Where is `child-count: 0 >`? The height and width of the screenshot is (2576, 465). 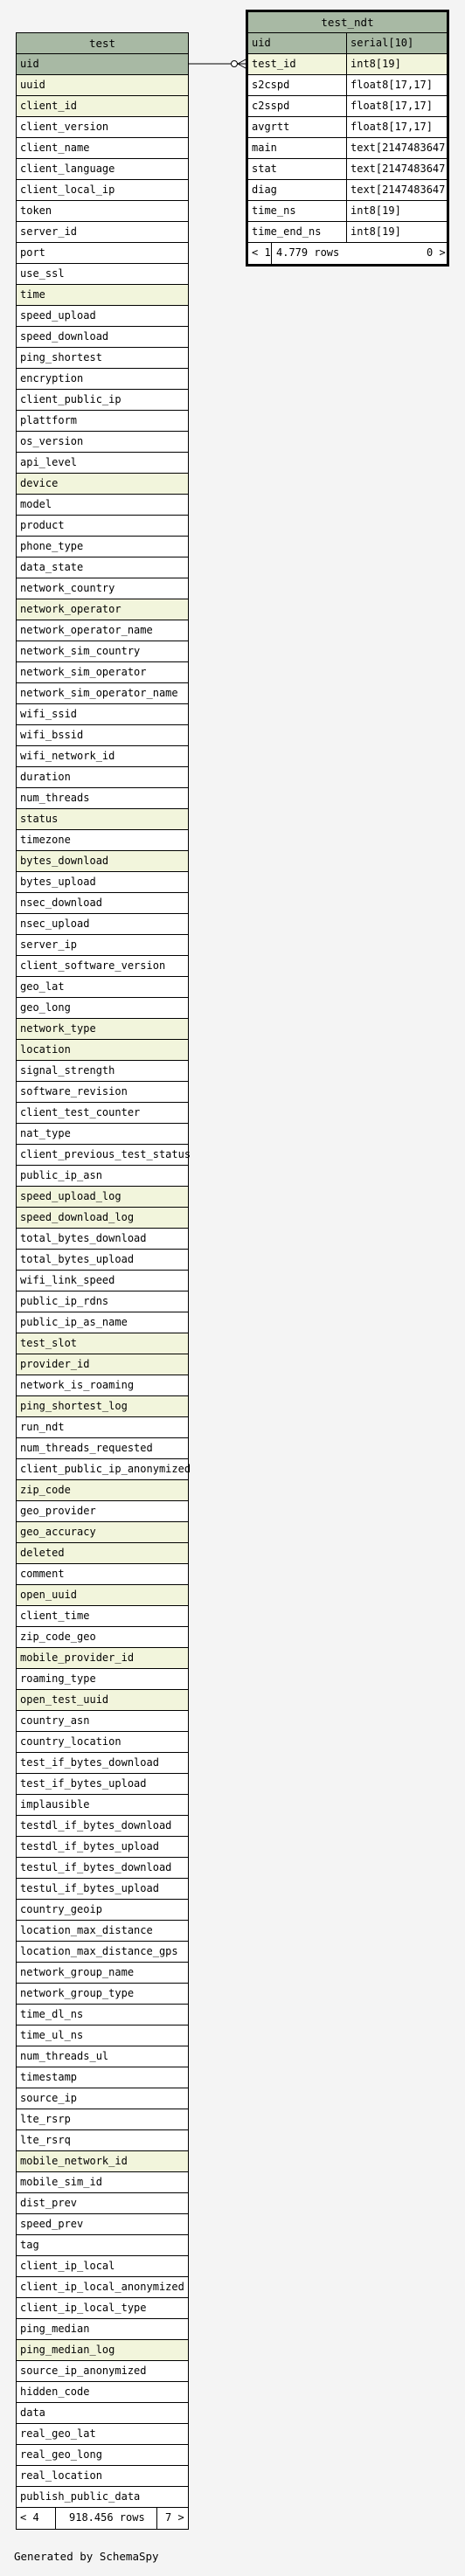
child-count: 0 > is located at coordinates (436, 253).